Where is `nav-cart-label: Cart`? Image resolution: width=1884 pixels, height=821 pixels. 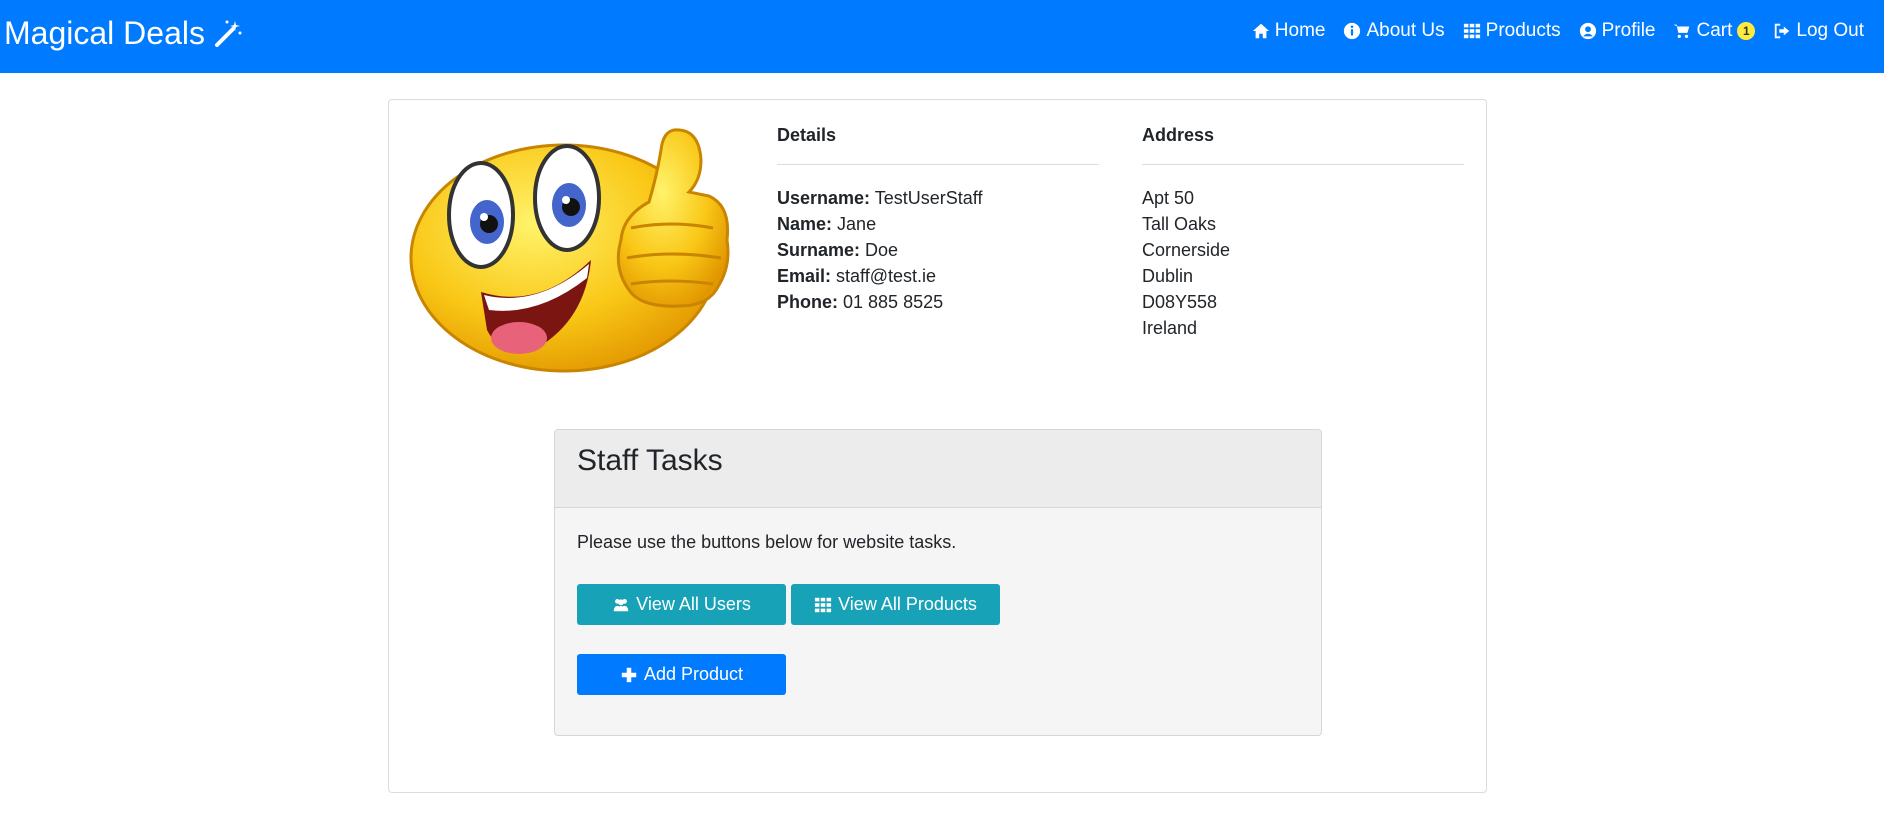 nav-cart-label: Cart is located at coordinates (1714, 30).